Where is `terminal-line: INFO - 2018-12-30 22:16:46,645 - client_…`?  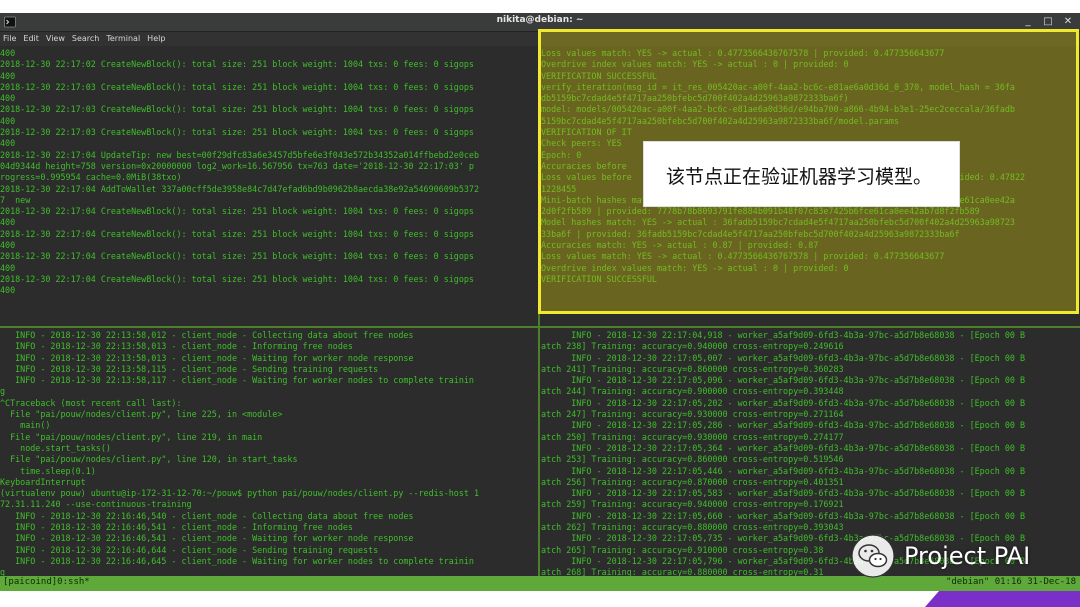
terminal-line: INFO - 2018-12-30 22:16:46,645 - client_… is located at coordinates (237, 560).